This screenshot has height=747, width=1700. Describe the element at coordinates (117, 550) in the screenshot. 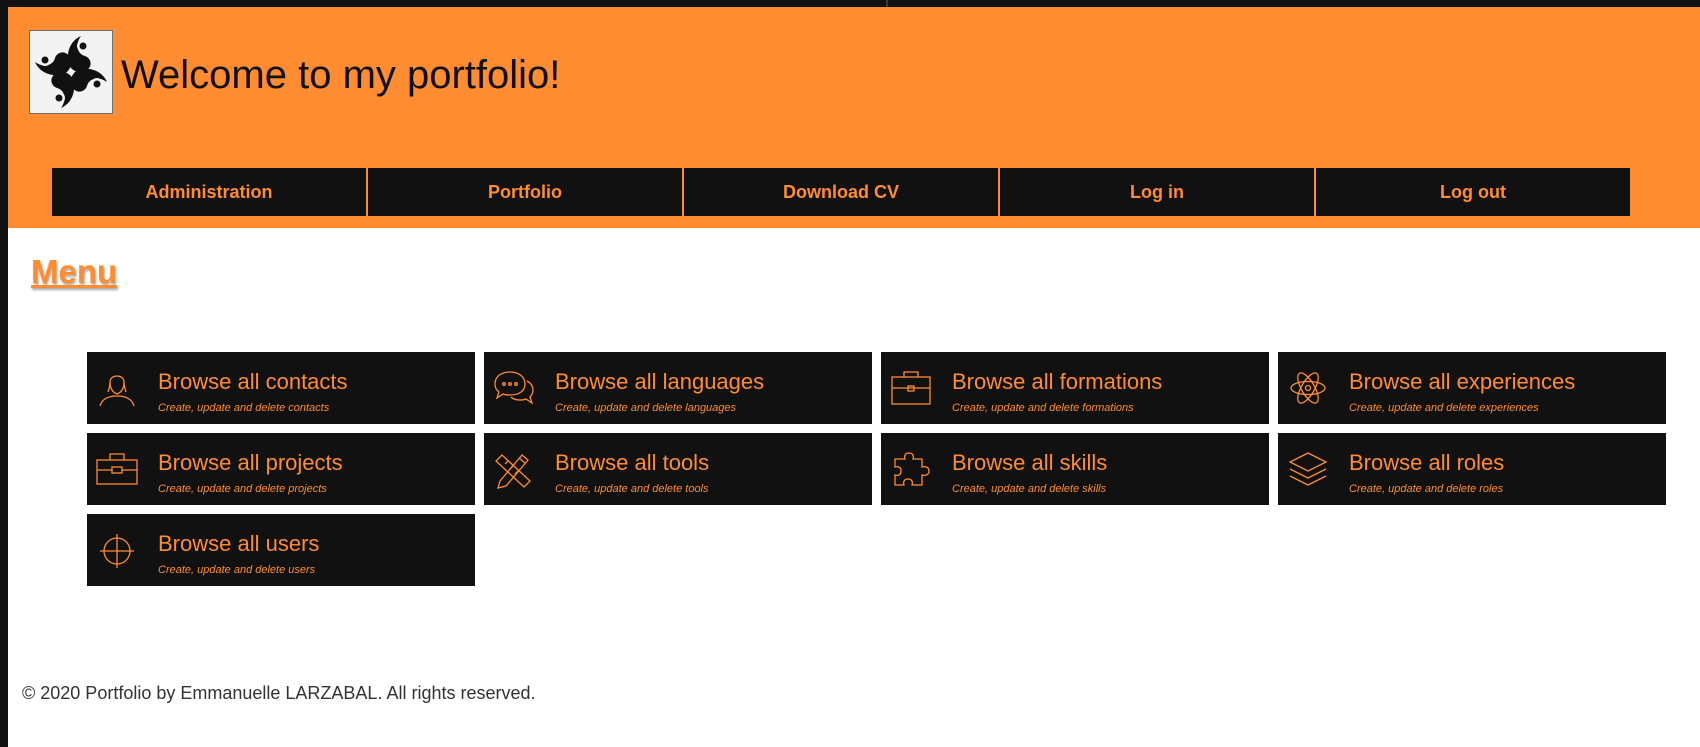

I see `crosshair-icon` at that location.